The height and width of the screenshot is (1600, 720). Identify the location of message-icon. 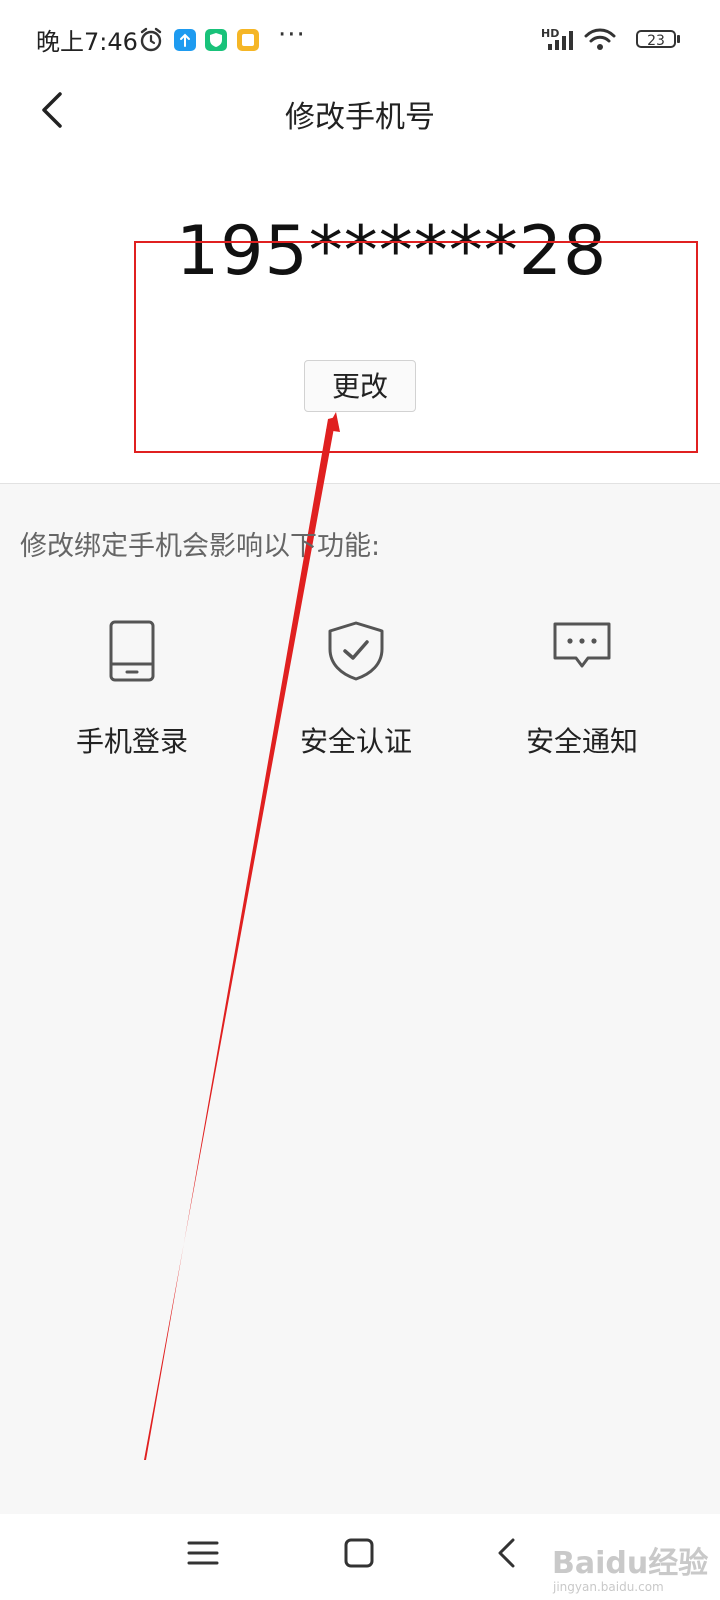
(582, 645).